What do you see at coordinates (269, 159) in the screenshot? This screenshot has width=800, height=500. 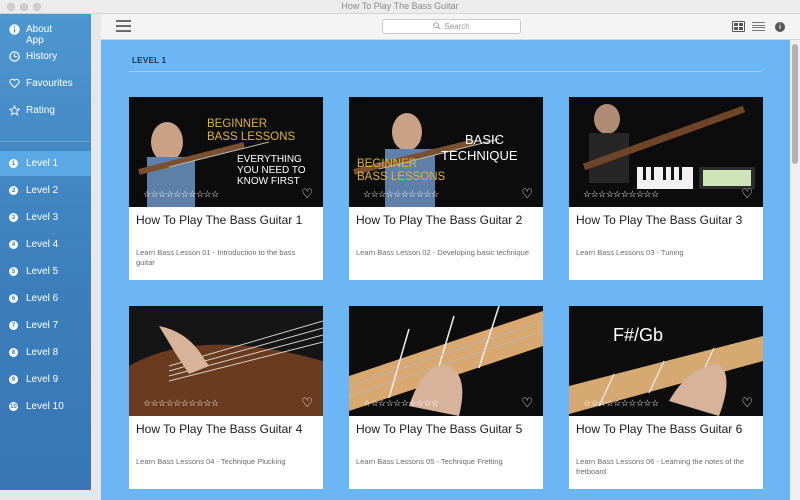 I see `thumbnail-text: EVERYTHING` at bounding box center [269, 159].